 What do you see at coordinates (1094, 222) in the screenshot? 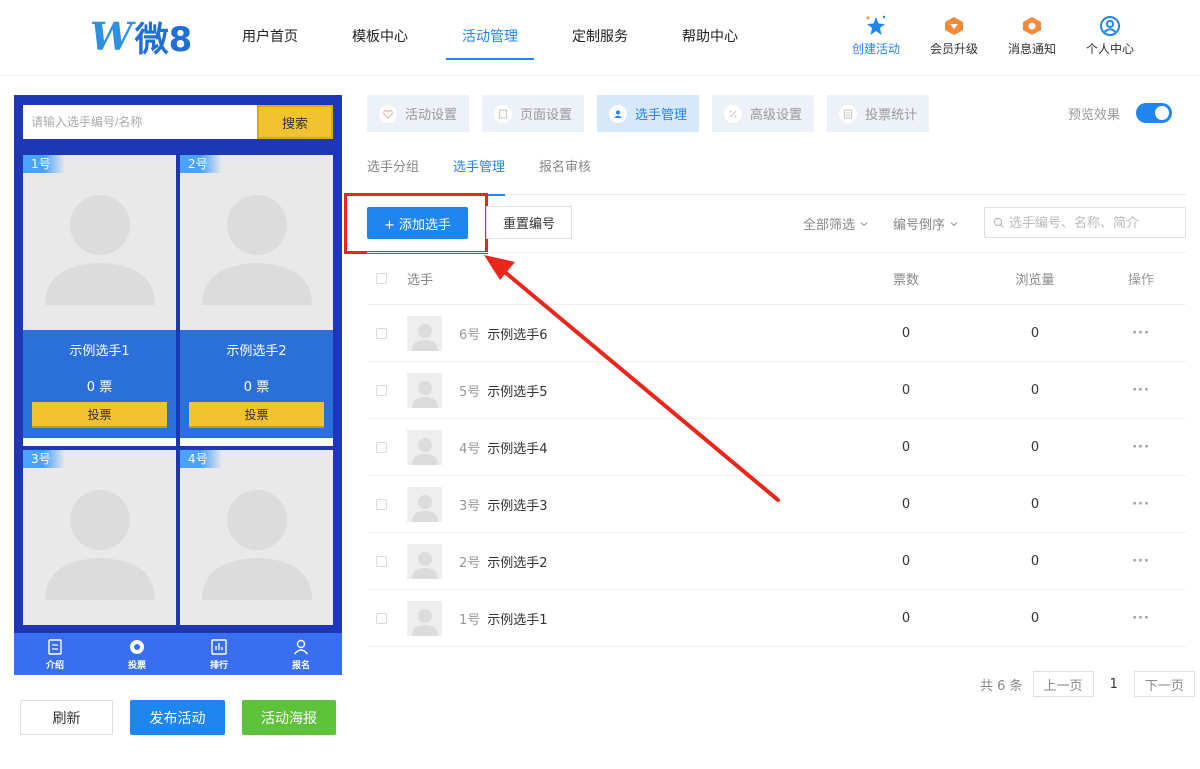
I see `player-search-input` at bounding box center [1094, 222].